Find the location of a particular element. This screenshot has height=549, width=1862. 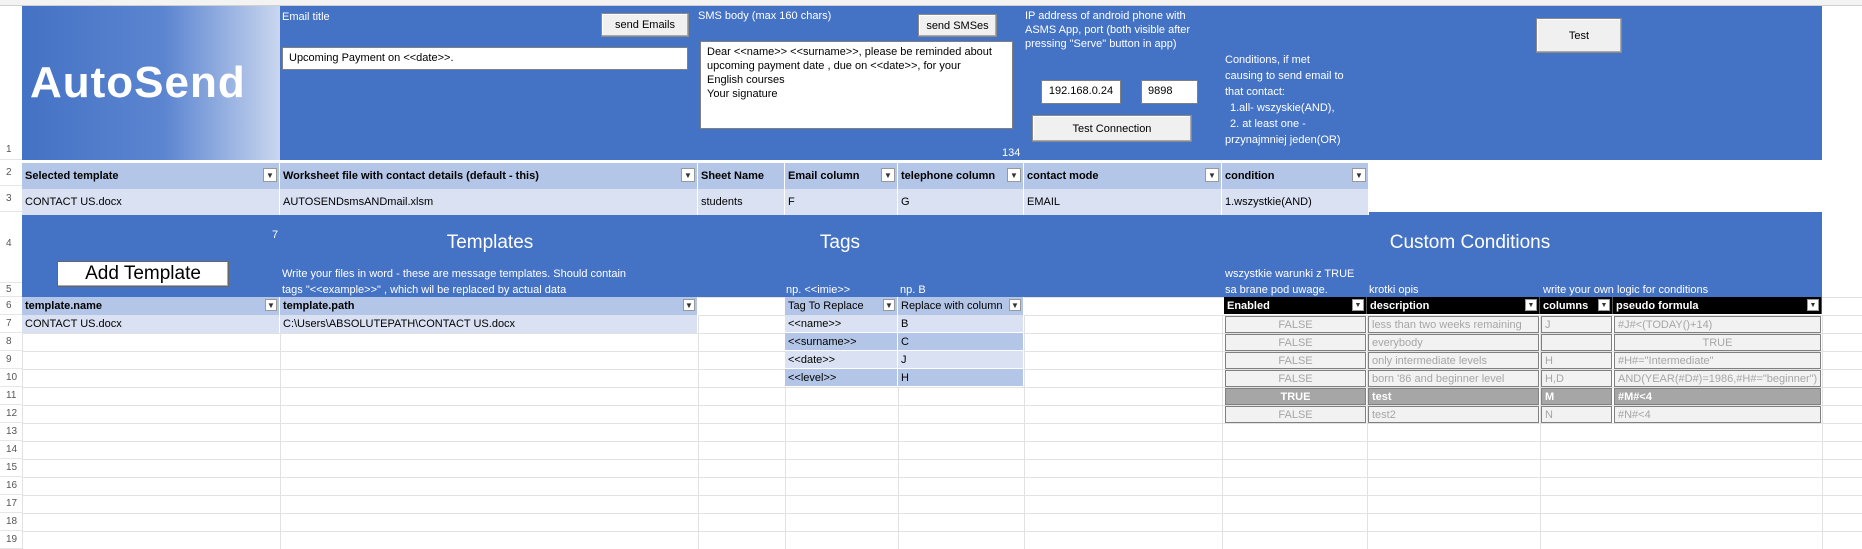

add-template-button: Add Template is located at coordinates (143, 274).